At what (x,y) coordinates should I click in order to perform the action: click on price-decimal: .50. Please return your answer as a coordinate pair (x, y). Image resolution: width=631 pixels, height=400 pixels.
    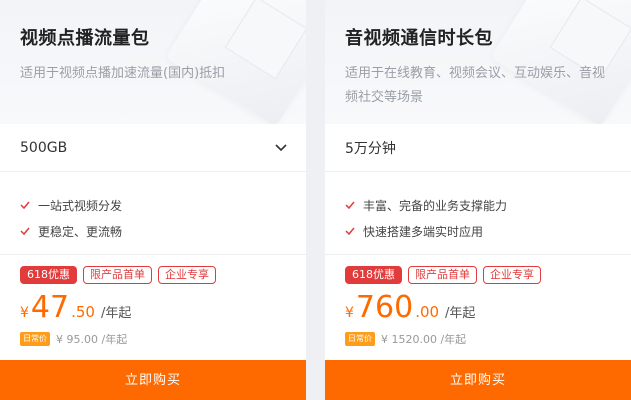
    Looking at the image, I should click on (83, 312).